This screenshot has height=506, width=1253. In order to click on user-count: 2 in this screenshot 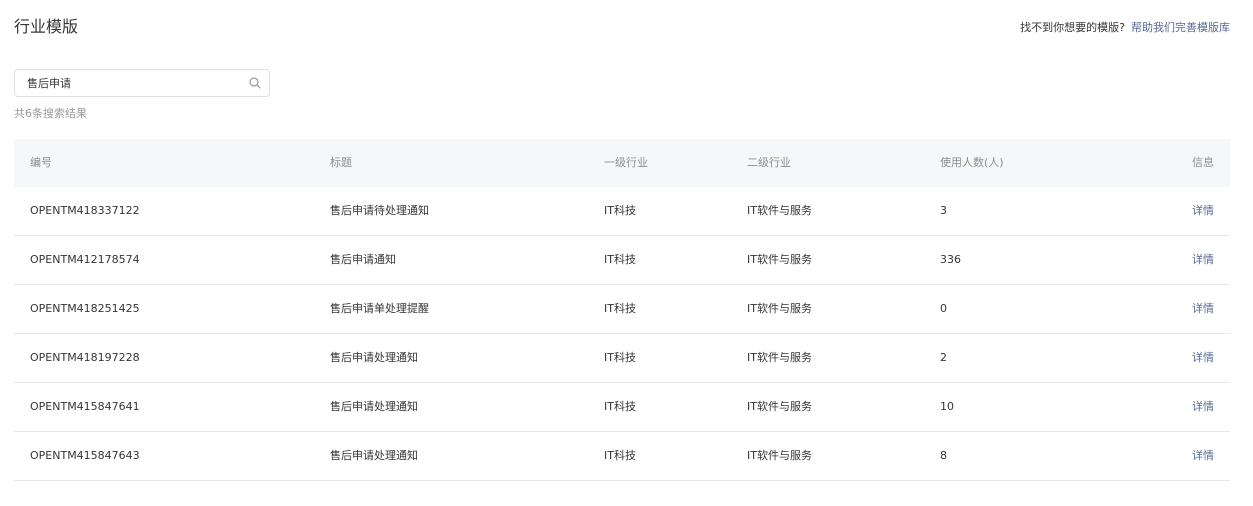, I will do `click(943, 357)`.